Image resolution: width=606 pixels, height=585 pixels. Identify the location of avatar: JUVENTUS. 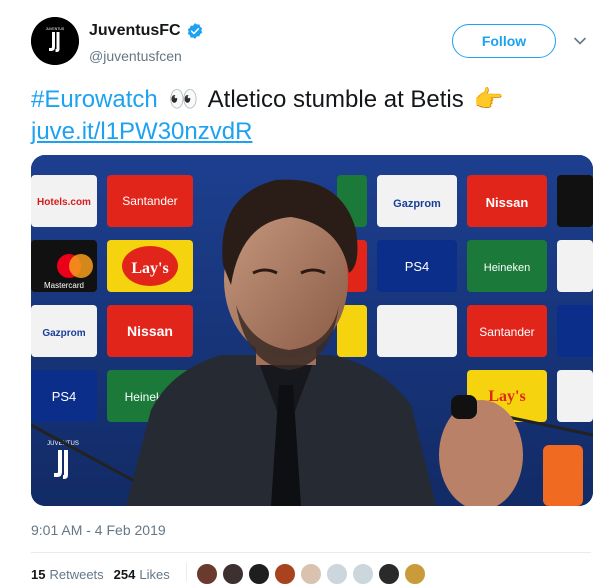
(55, 41).